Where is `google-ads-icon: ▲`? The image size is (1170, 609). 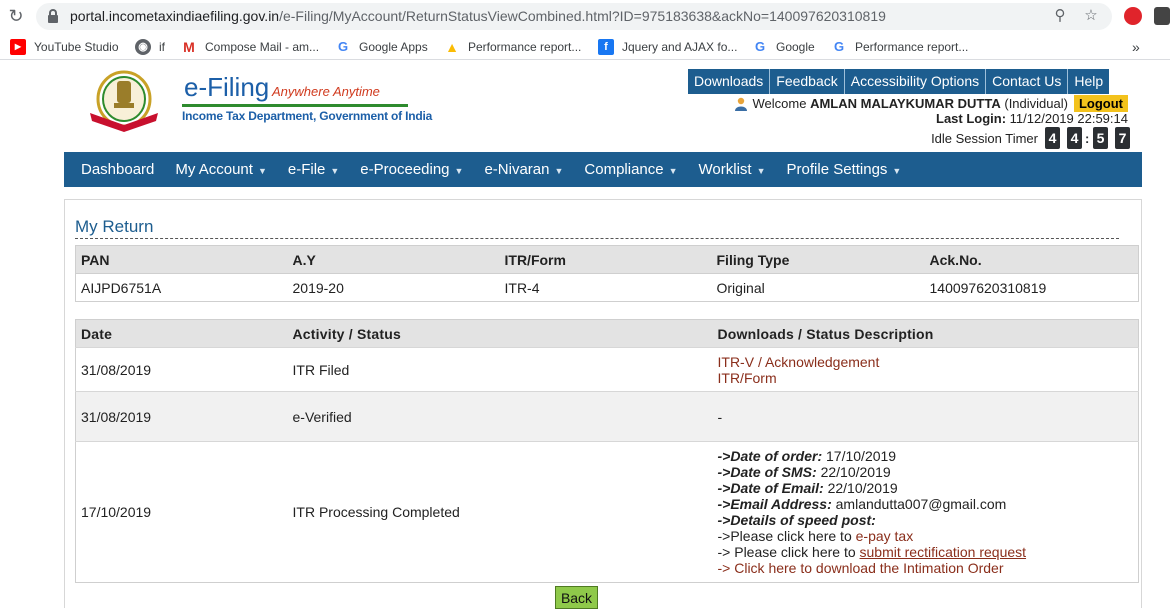
google-ads-icon: ▲ is located at coordinates (452, 47).